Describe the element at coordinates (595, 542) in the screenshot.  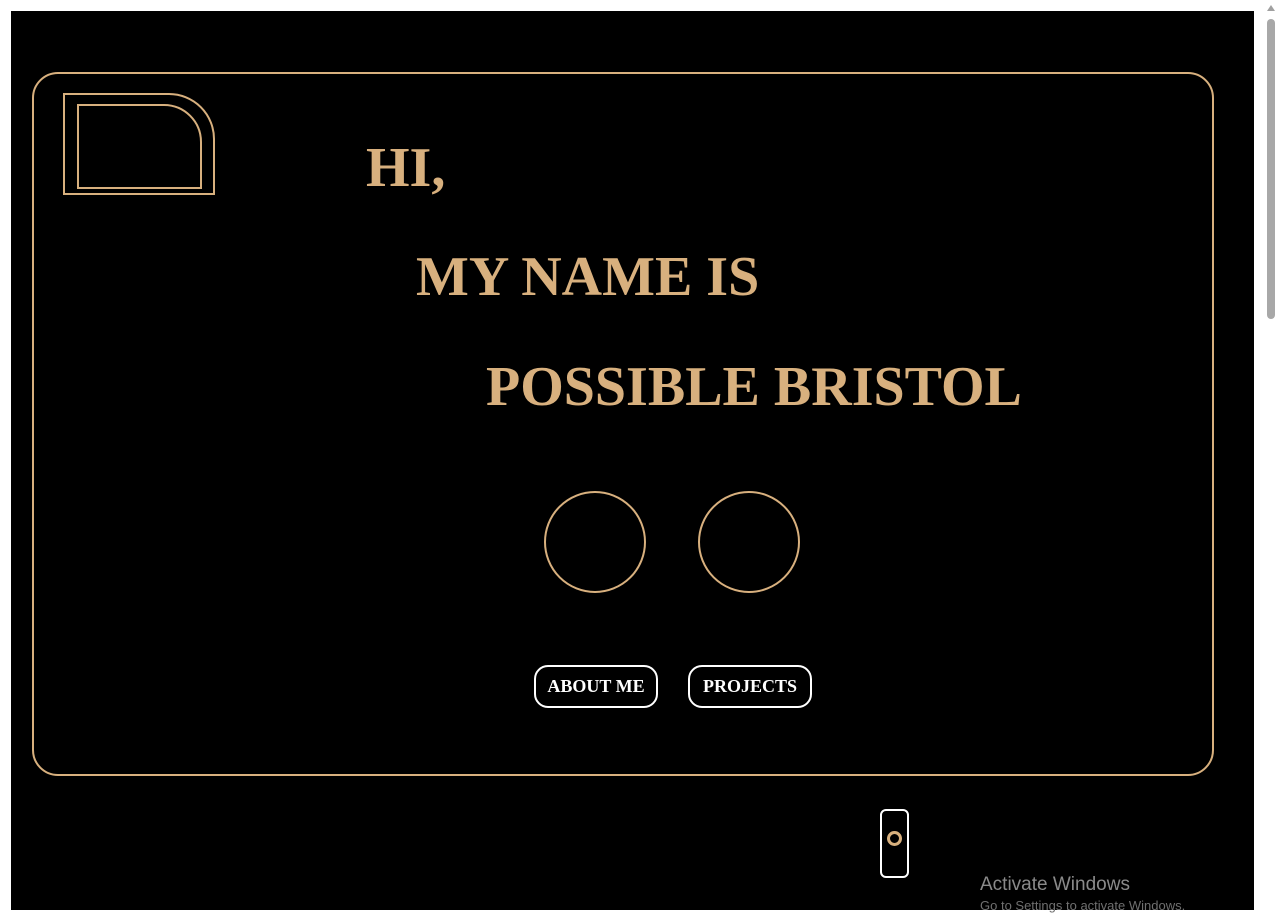
I see `decorative-circle-left` at that location.